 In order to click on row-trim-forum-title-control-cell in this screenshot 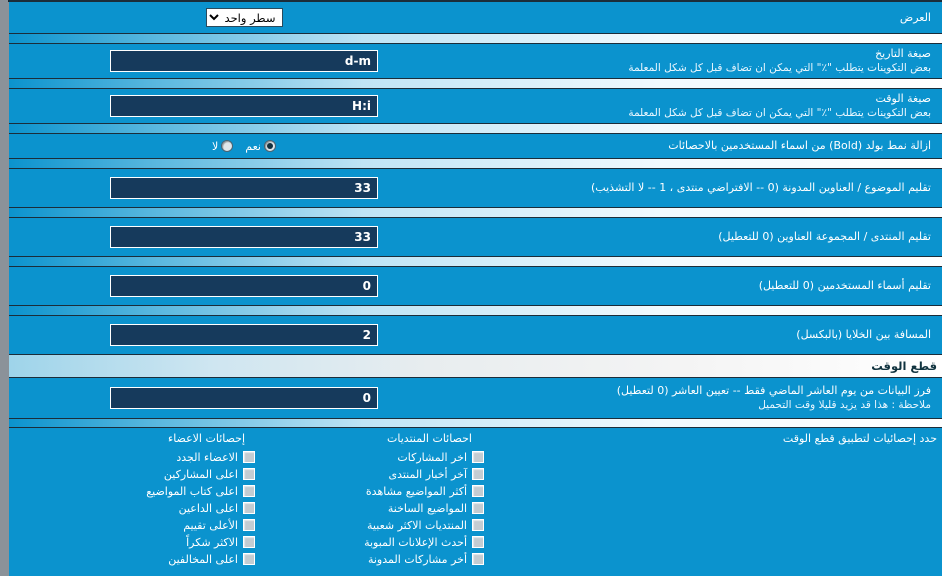, I will do `click(244, 237)`.